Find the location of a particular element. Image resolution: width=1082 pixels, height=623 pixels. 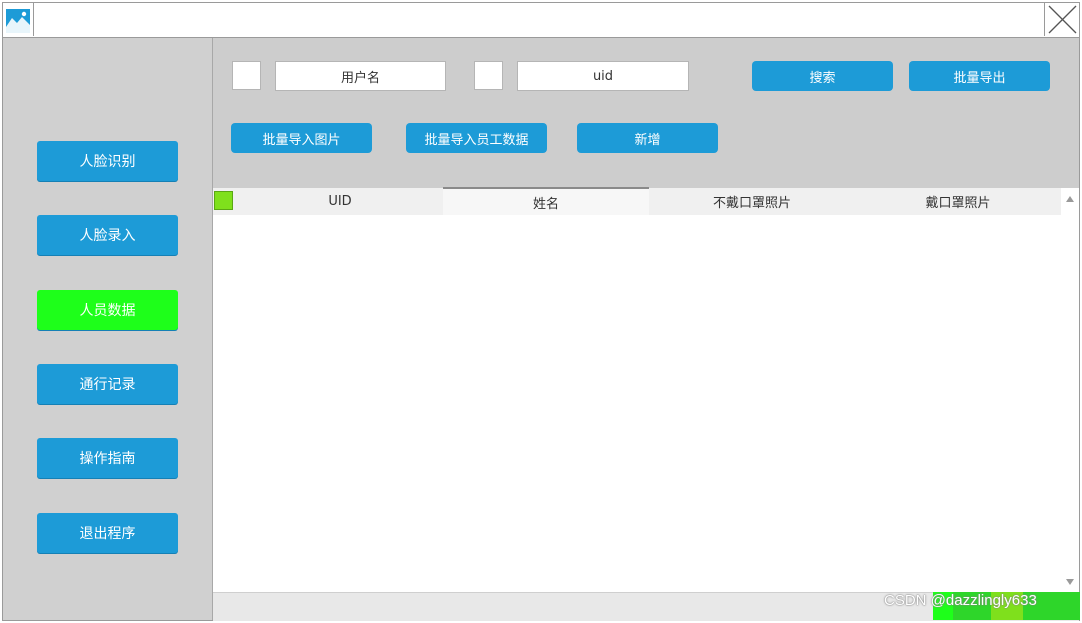

window-title is located at coordinates (539, 19).